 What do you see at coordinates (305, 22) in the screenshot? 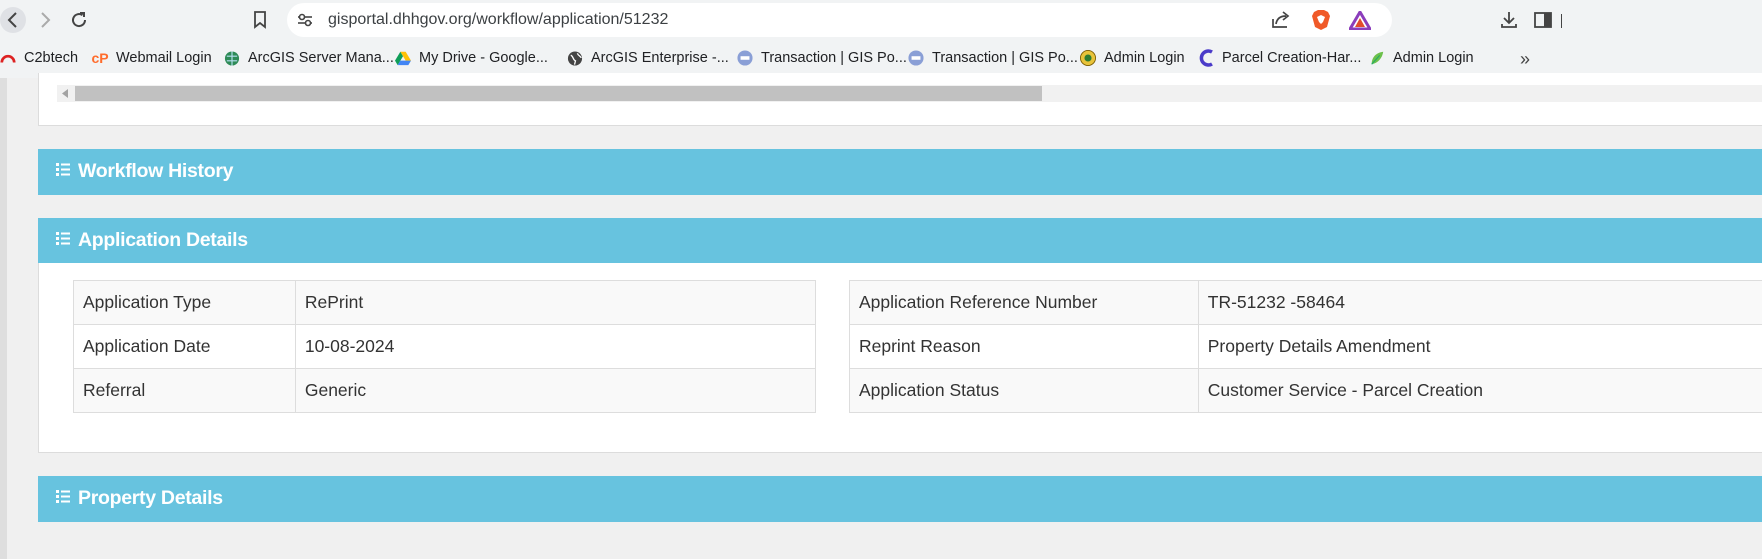
I see `site-info-icon` at bounding box center [305, 22].